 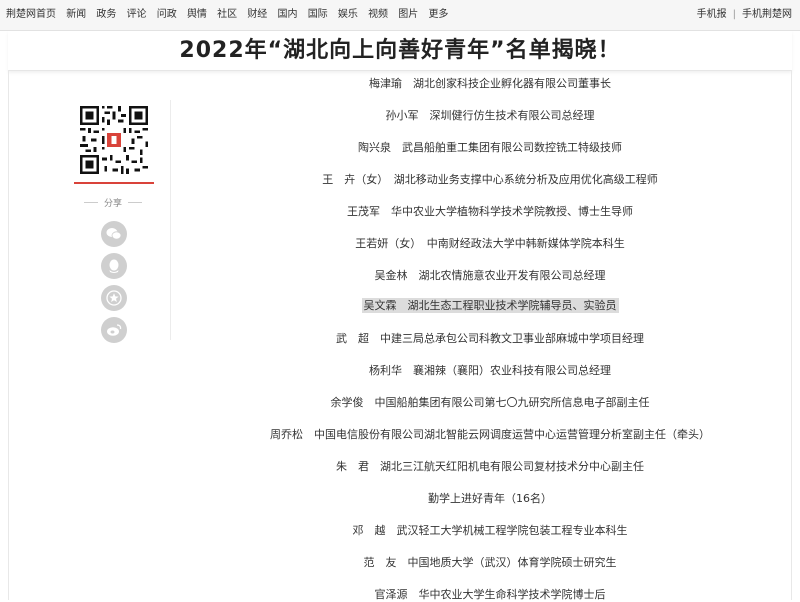 I want to click on nav-link-entertainment: 娱乐, so click(x=348, y=14).